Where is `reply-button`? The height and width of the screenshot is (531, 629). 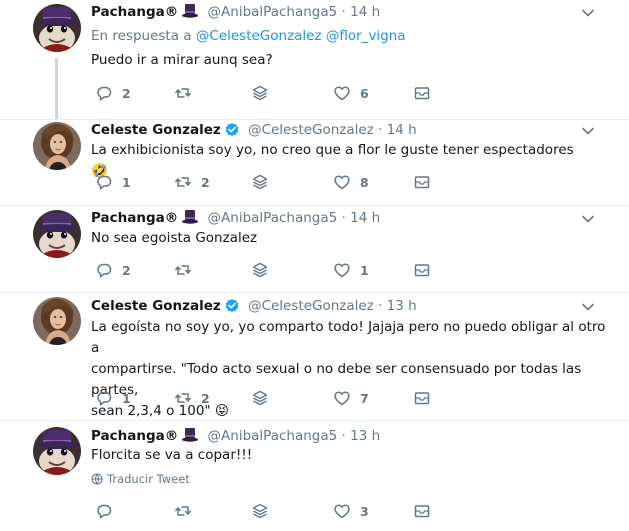
reply-button is located at coordinates (104, 511).